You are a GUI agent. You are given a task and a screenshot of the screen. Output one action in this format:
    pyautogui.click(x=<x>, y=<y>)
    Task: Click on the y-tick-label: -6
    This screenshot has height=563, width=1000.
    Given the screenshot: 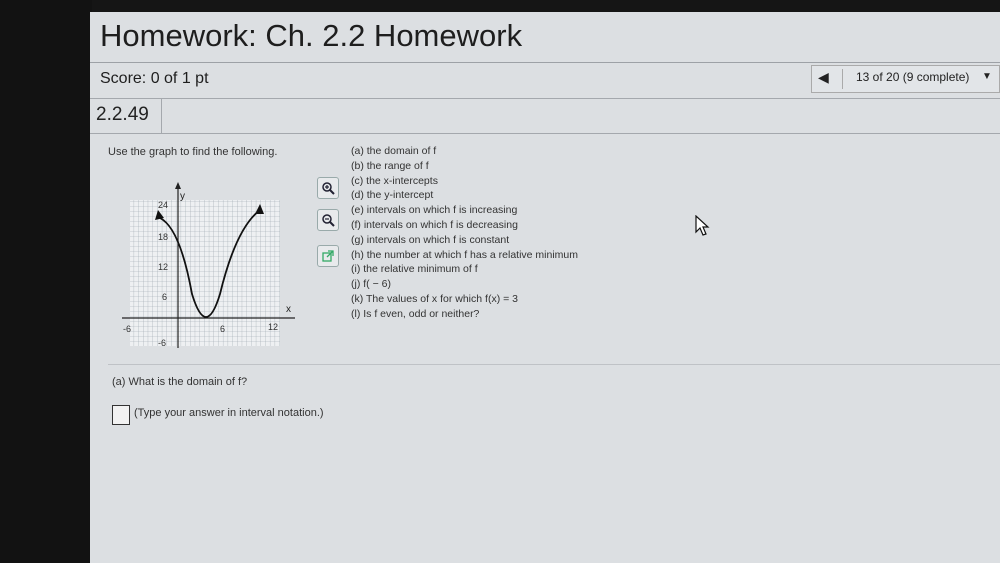 What is the action you would take?
    pyautogui.click(x=162, y=343)
    